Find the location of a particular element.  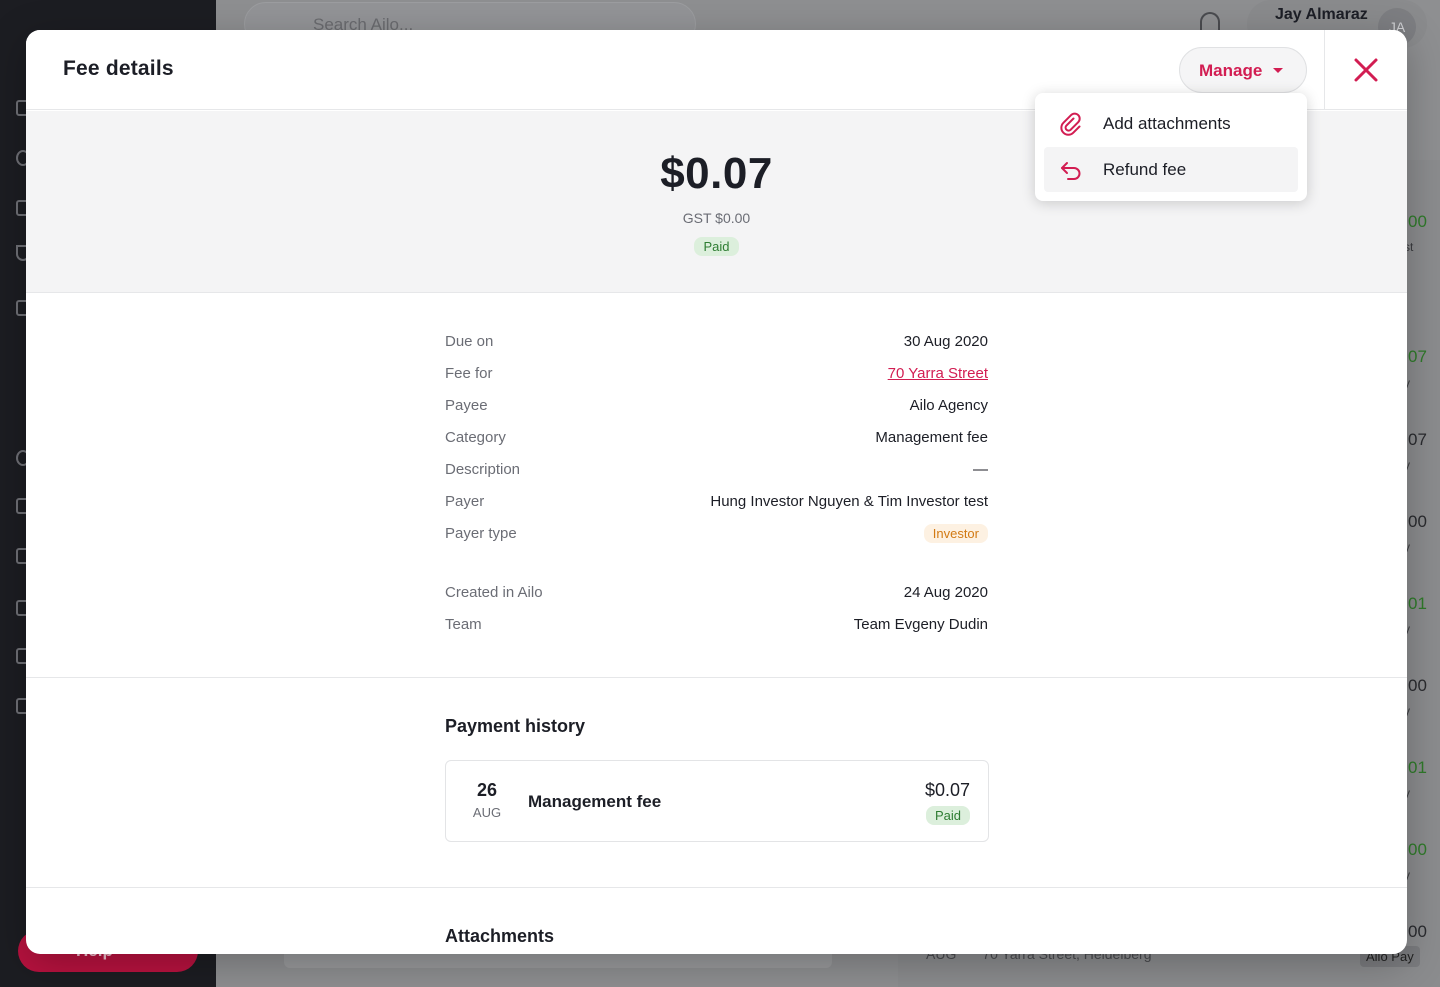

header-divider is located at coordinates (1324, 70).